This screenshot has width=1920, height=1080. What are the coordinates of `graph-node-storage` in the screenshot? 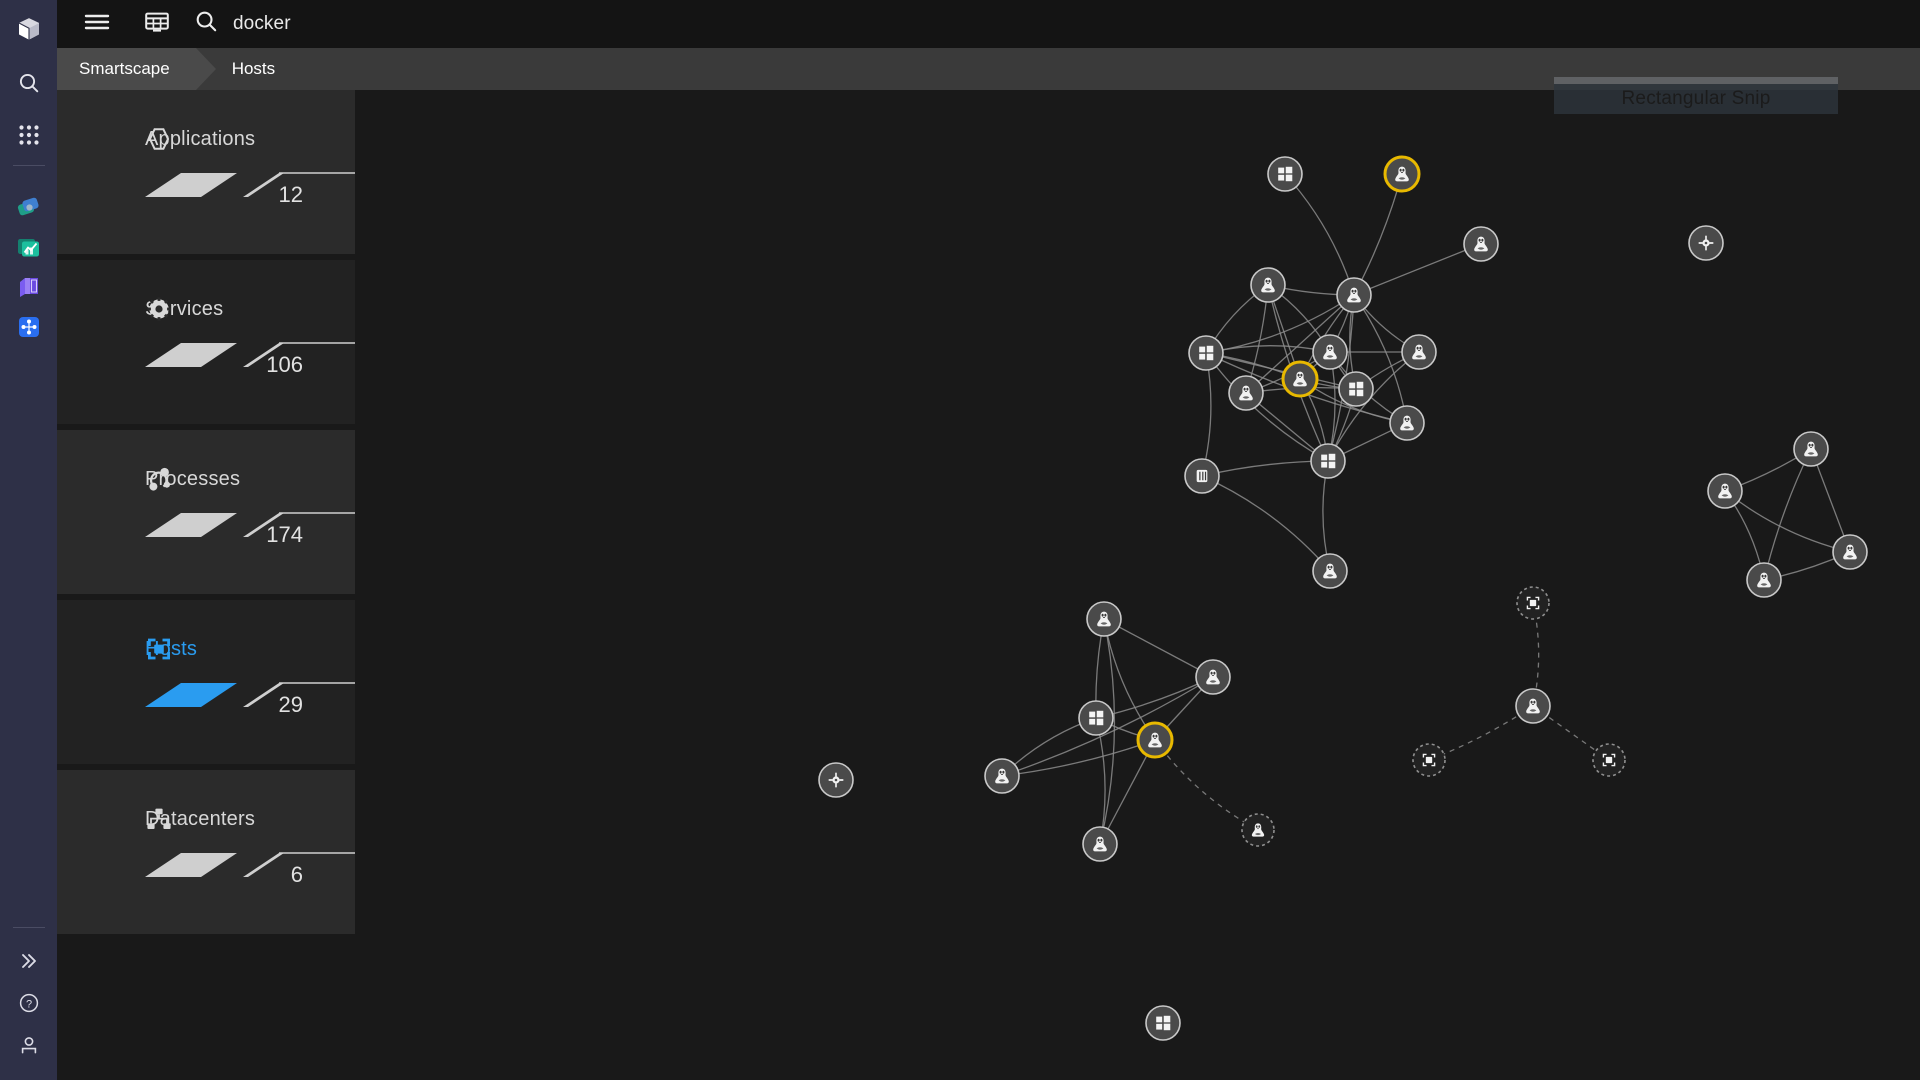 It's located at (1202, 476).